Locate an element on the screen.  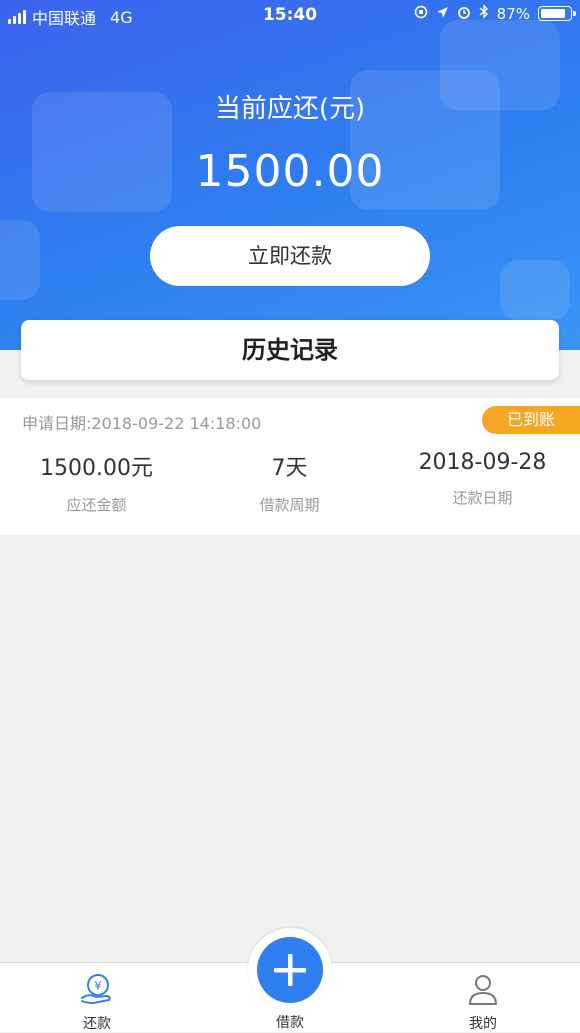
due-amount: 1500.00 is located at coordinates (290, 171).